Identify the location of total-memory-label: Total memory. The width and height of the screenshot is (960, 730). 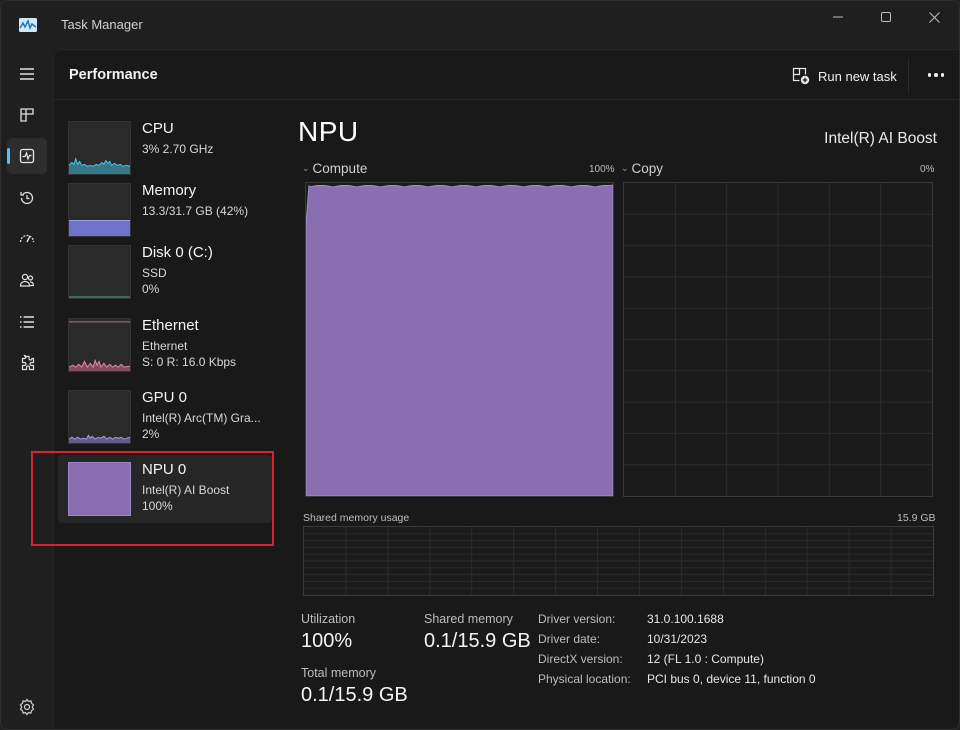
(339, 673).